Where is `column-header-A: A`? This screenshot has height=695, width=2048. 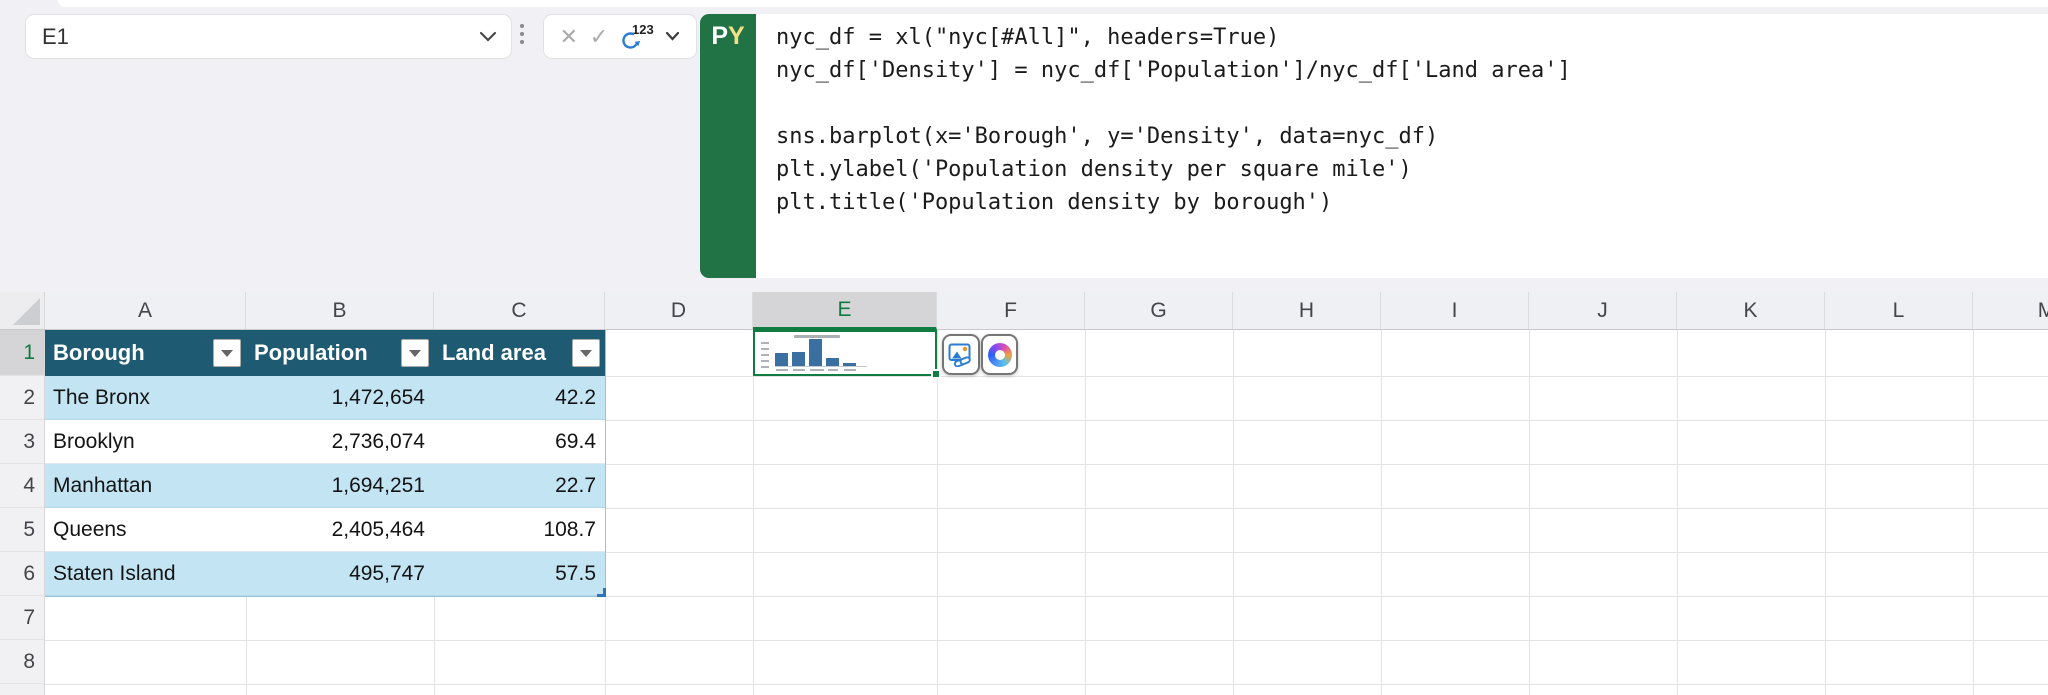
column-header-A: A is located at coordinates (145, 310).